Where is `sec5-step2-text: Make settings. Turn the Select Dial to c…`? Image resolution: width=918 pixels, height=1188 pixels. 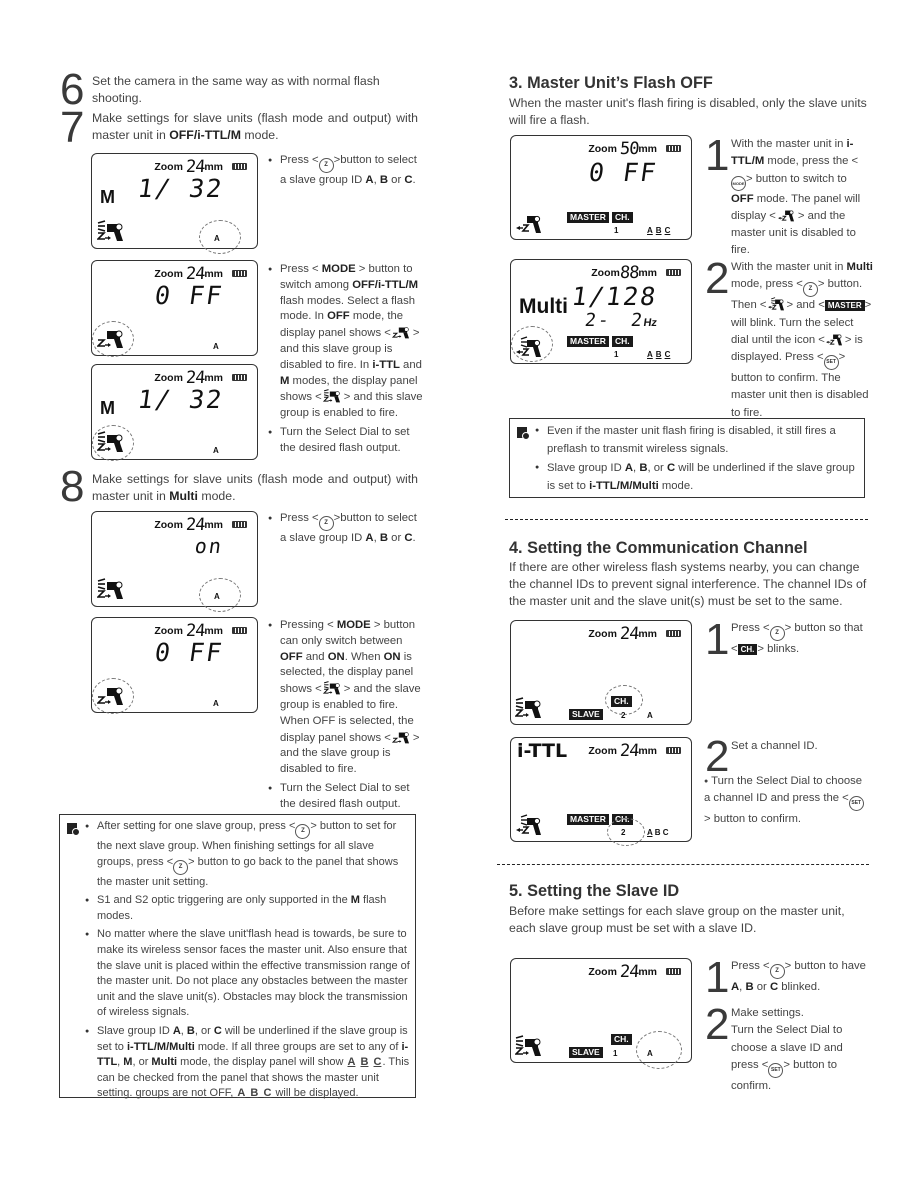 sec5-step2-text: Make settings. Turn the Select Dial to c… is located at coordinates (787, 1049).